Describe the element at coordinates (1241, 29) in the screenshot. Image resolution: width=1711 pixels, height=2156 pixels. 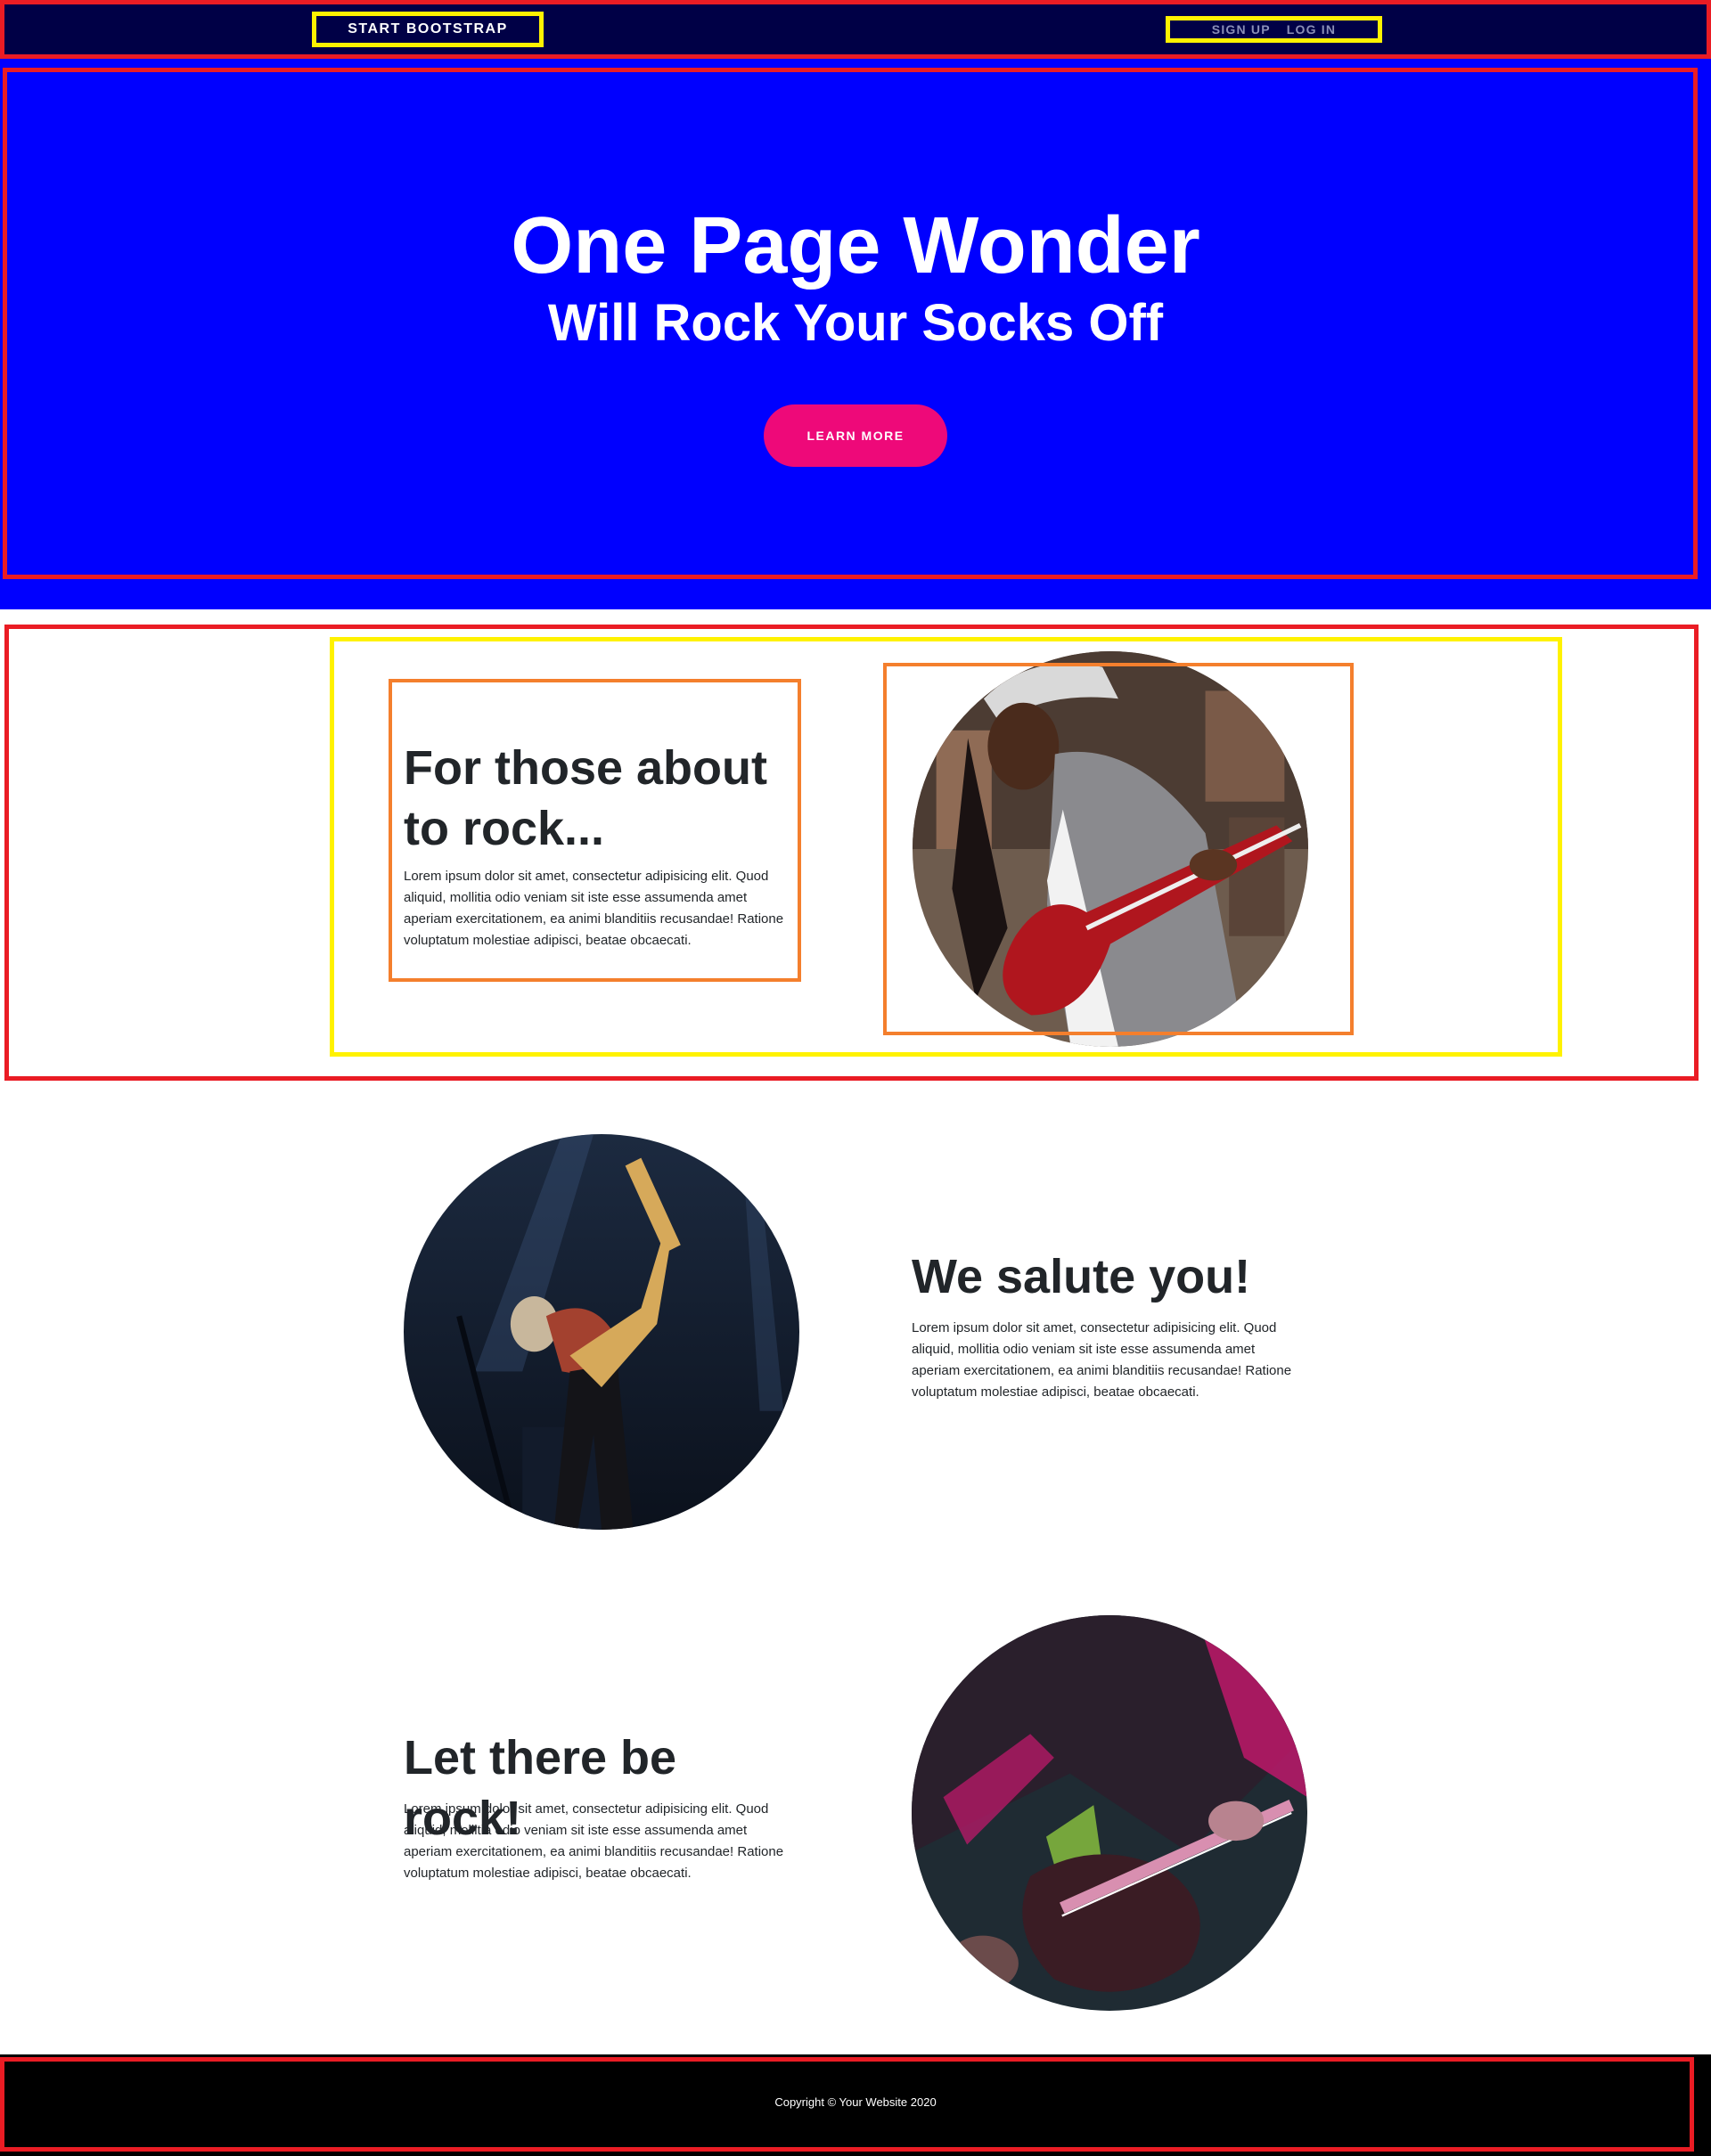
I see `sign-up-link: Sign Up` at that location.